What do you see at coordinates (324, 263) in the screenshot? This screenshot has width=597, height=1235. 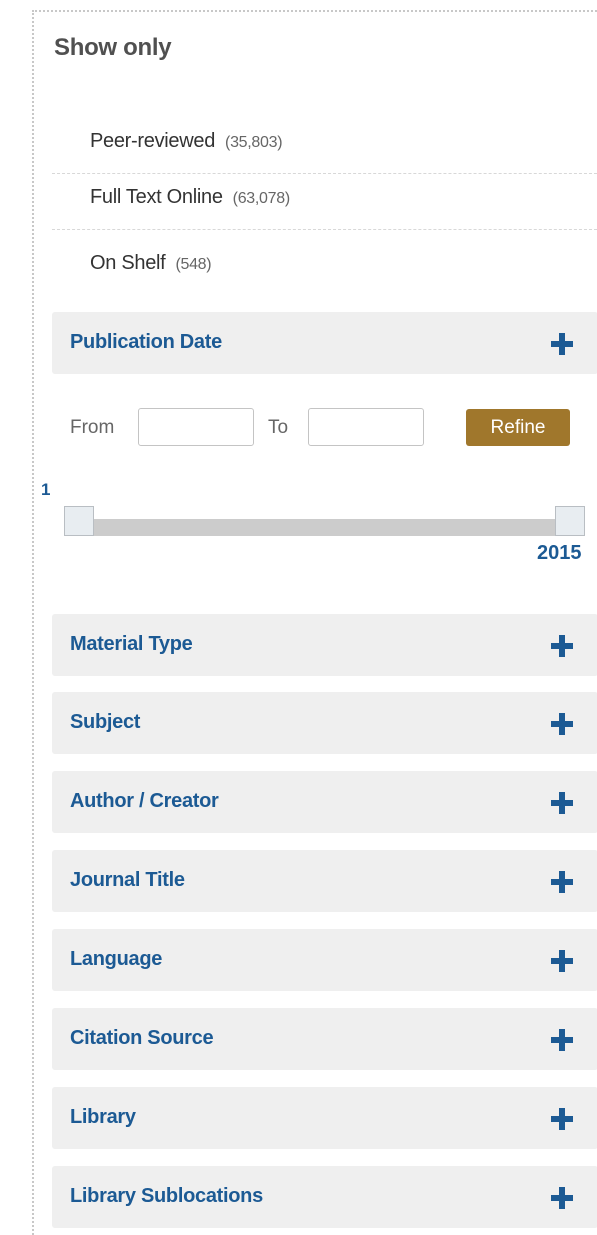 I see `filter-on-shelf: On Shelf (548)` at bounding box center [324, 263].